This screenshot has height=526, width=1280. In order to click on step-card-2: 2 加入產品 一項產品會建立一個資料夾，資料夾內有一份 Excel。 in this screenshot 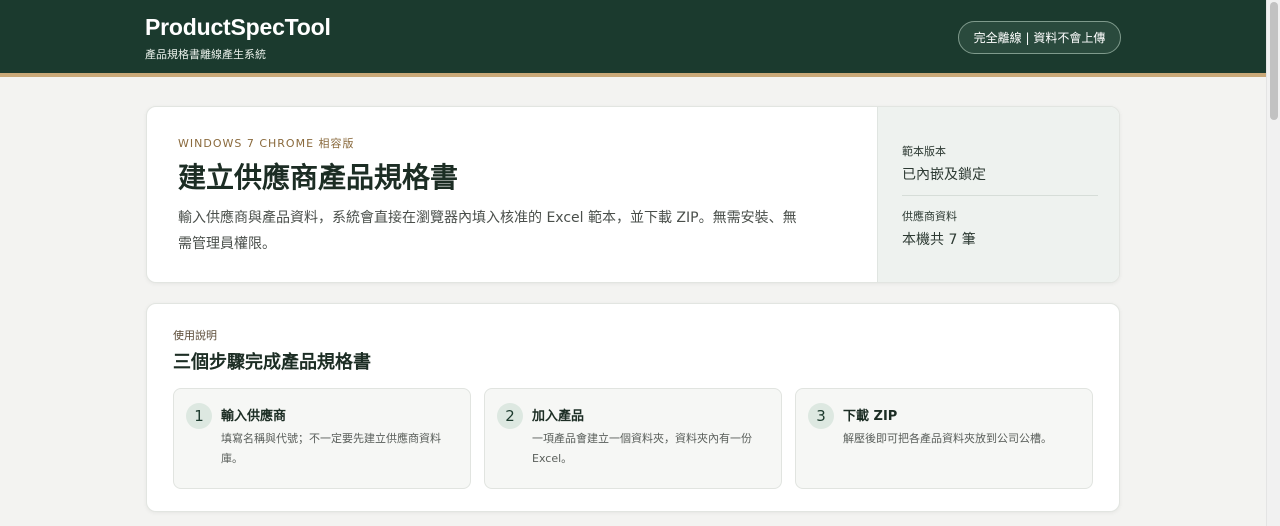, I will do `click(633, 438)`.